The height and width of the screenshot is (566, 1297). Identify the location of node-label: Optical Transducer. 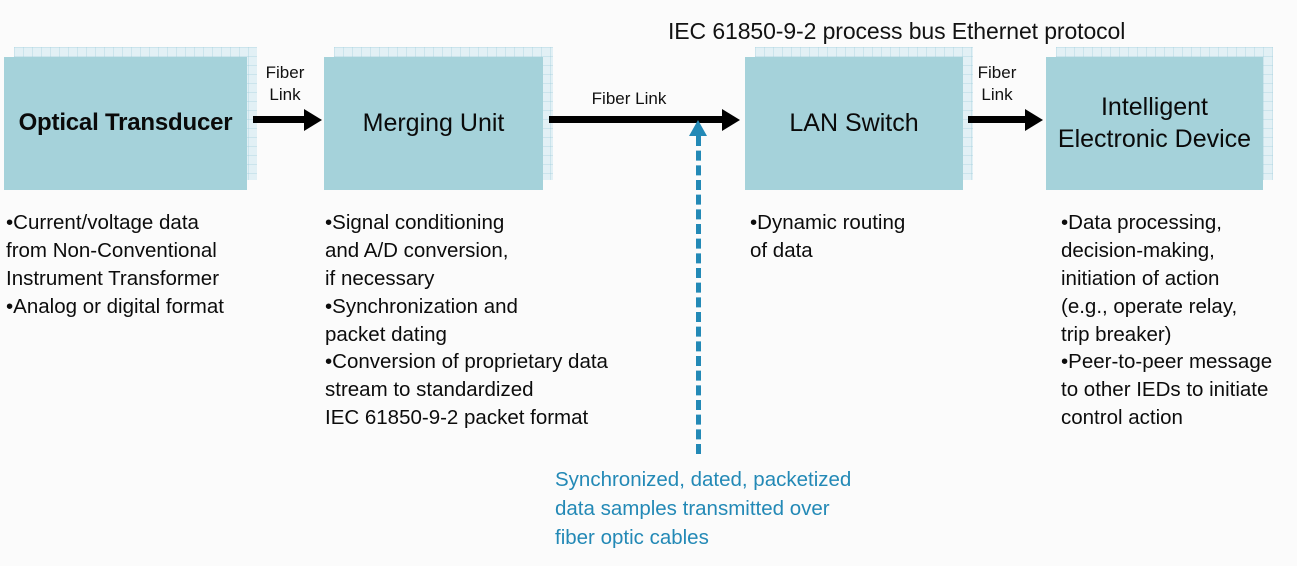
(125, 123).